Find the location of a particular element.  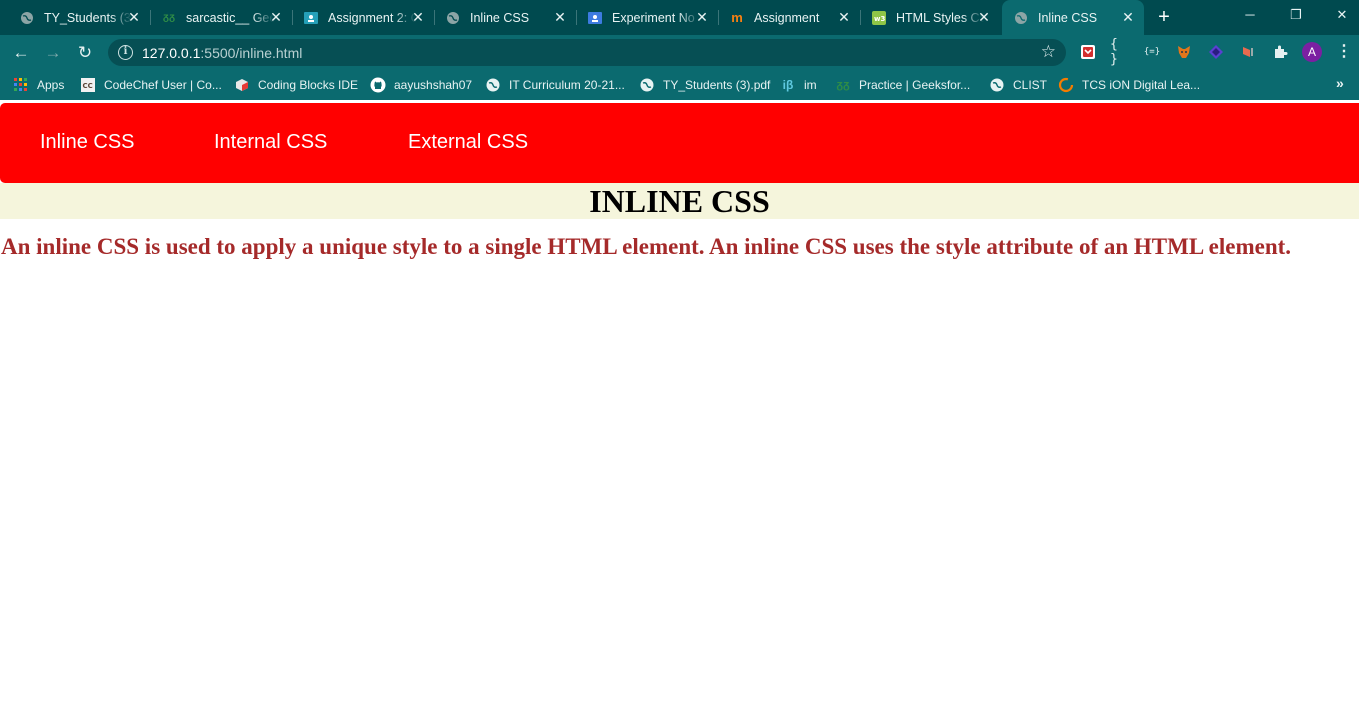

metamask-fox-icon is located at coordinates (1184, 52).